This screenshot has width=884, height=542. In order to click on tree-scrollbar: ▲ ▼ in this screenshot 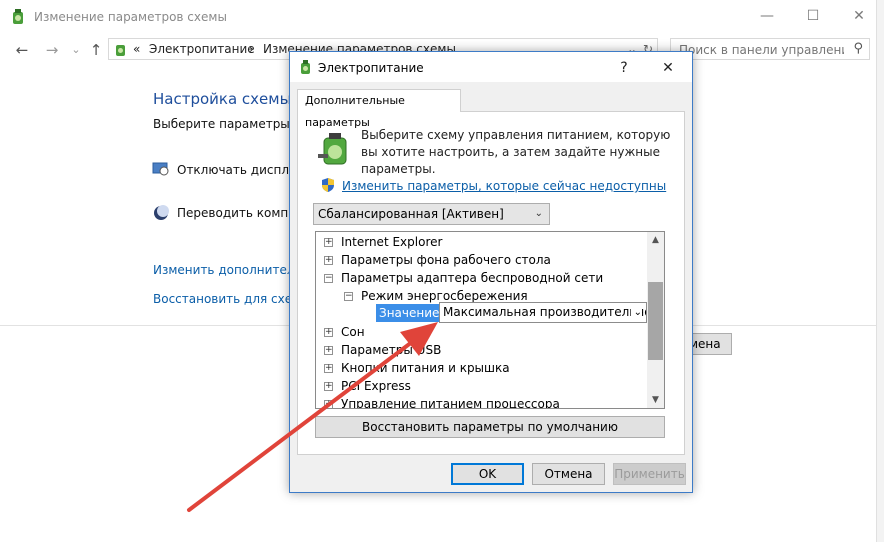, I will do `click(655, 320)`.